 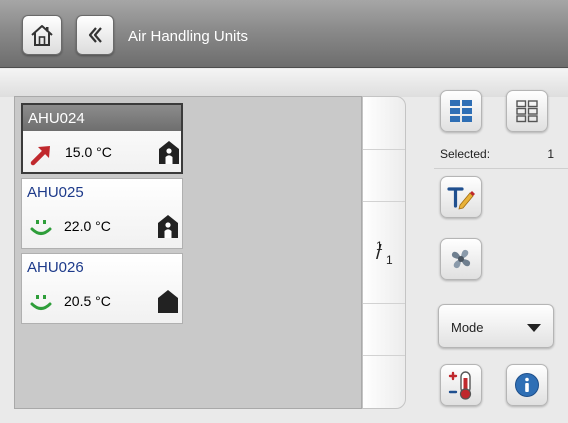 I want to click on fan-icon, so click(x=461, y=259).